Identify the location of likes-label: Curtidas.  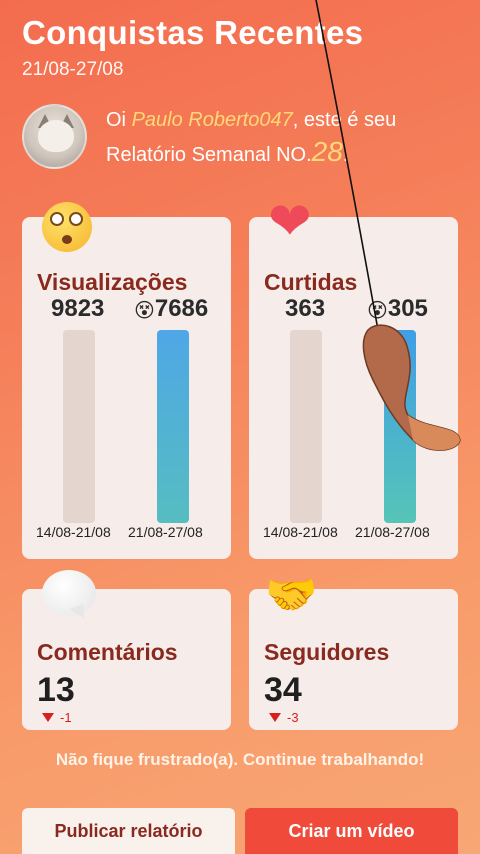
(311, 282).